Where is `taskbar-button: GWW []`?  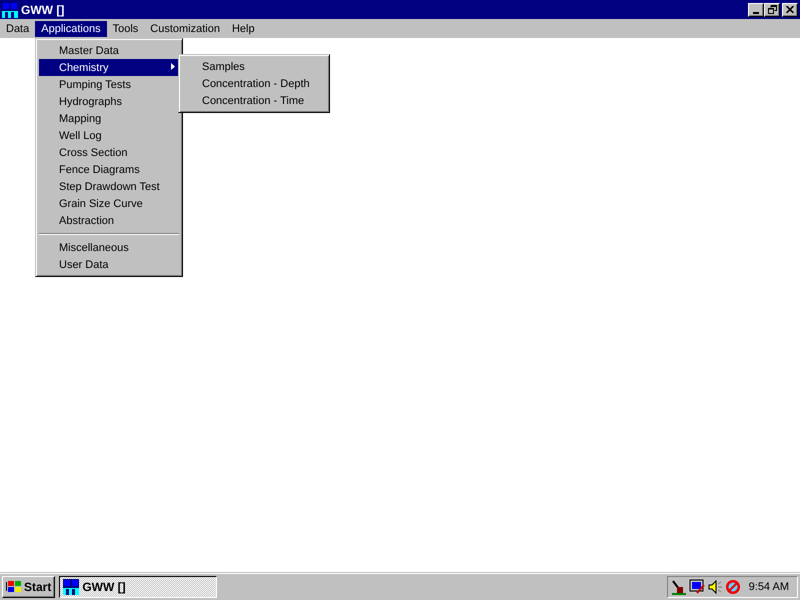 taskbar-button: GWW [] is located at coordinates (138, 587).